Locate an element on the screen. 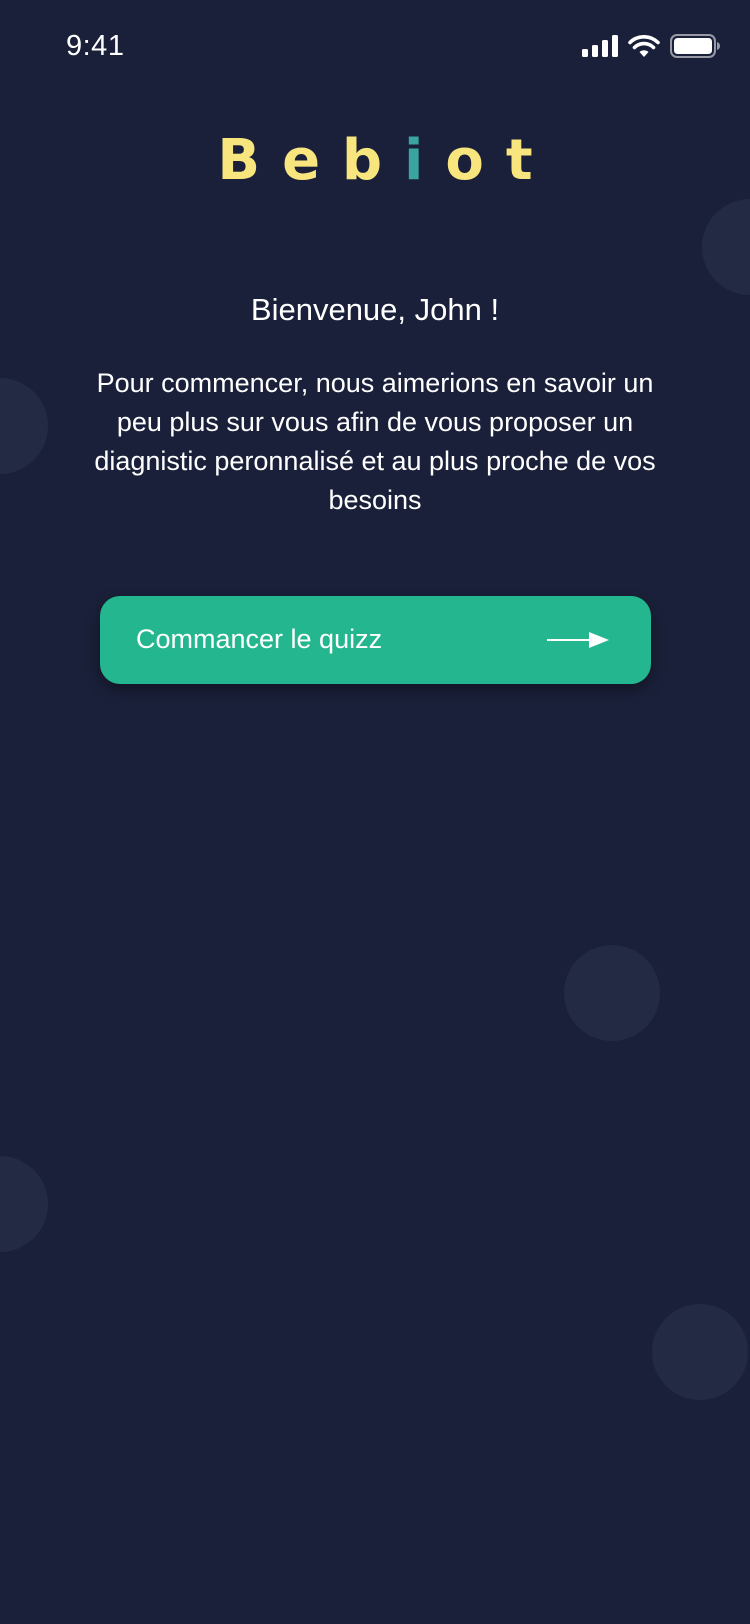 This screenshot has height=1624, width=750. logo-text-start: Beb is located at coordinates (311, 160).